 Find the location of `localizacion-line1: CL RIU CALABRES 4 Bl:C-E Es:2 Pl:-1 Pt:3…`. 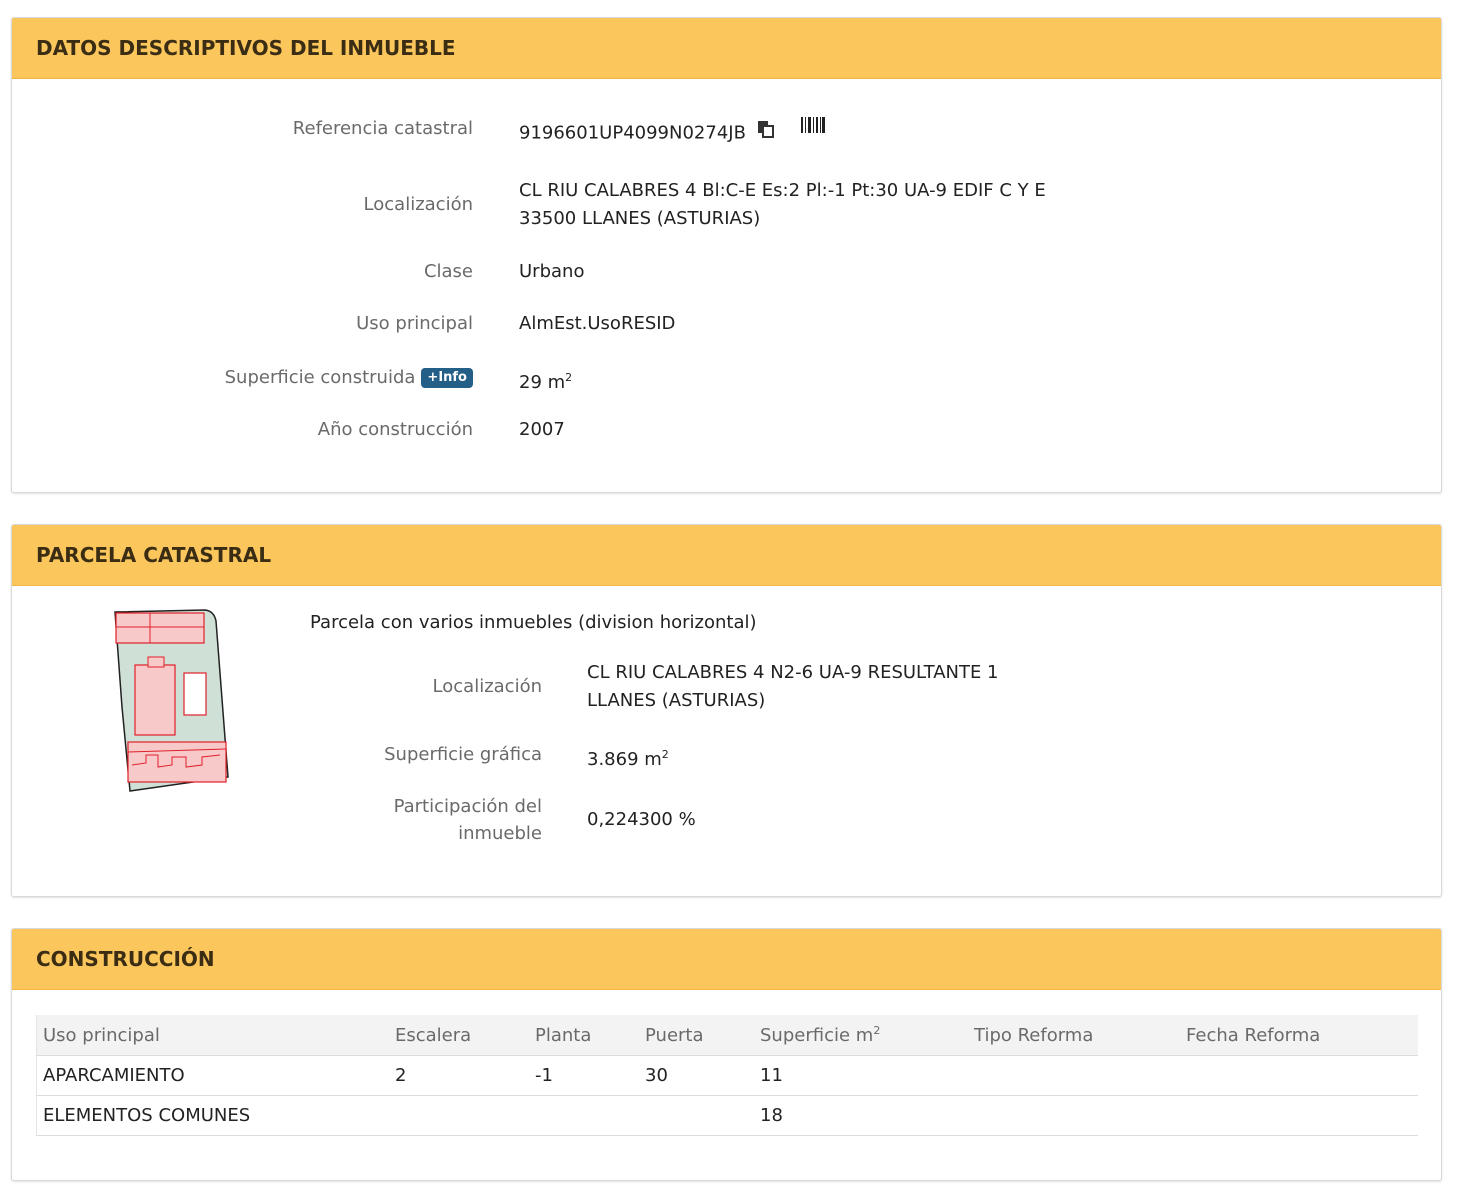

localizacion-line1: CL RIU CALABRES 4 Bl:C-E Es:2 Pl:-1 Pt:3… is located at coordinates (782, 190).